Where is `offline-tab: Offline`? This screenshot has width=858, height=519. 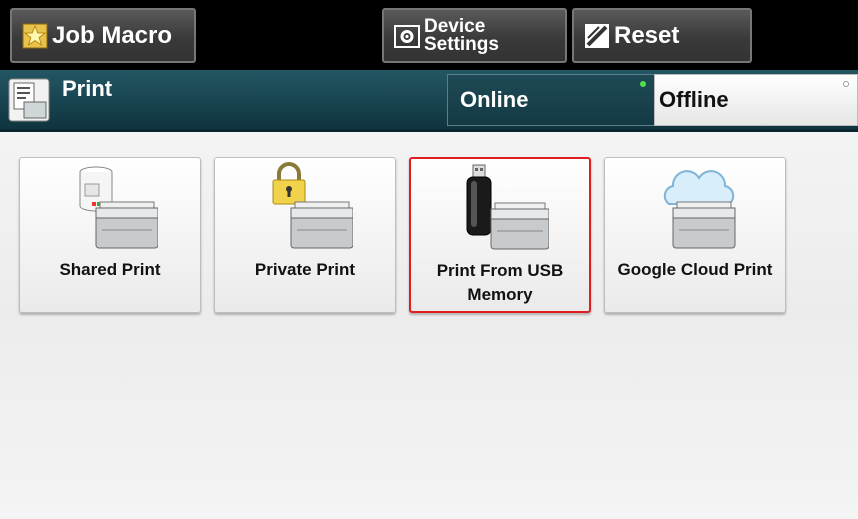 offline-tab: Offline is located at coordinates (756, 100).